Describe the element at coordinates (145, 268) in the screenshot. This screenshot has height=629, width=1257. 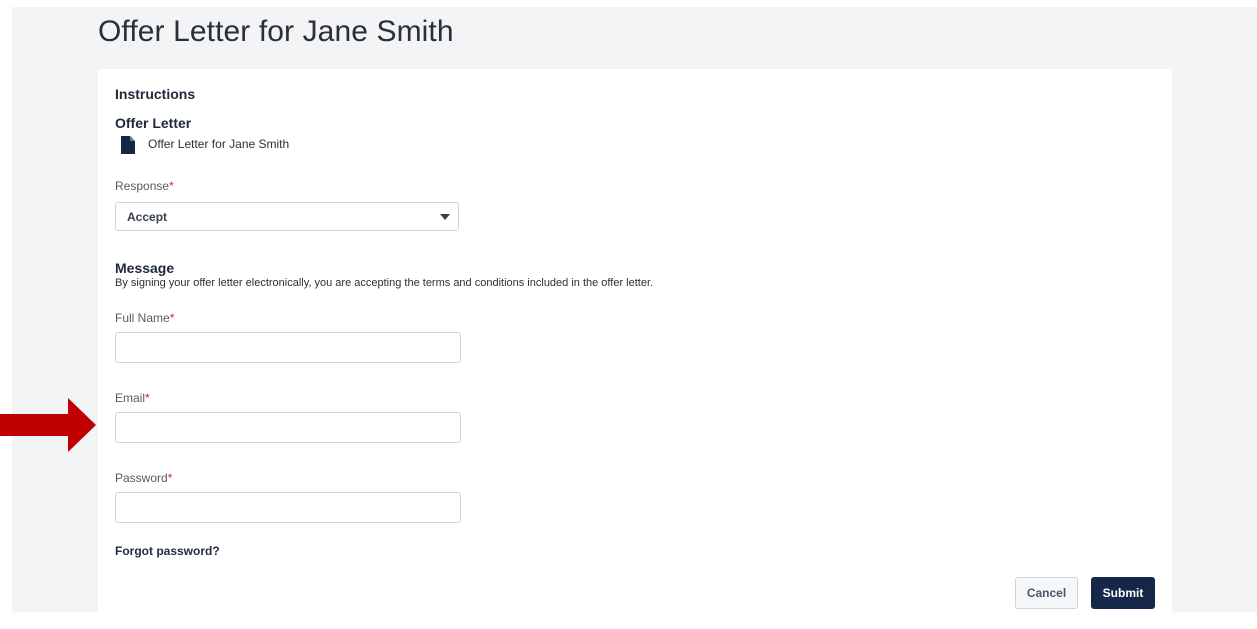
I see `message-heading: Message` at that location.